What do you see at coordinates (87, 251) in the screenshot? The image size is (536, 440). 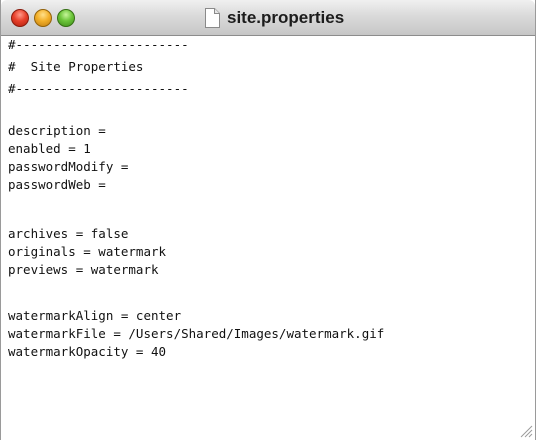 I see `code-line: originals = watermark` at bounding box center [87, 251].